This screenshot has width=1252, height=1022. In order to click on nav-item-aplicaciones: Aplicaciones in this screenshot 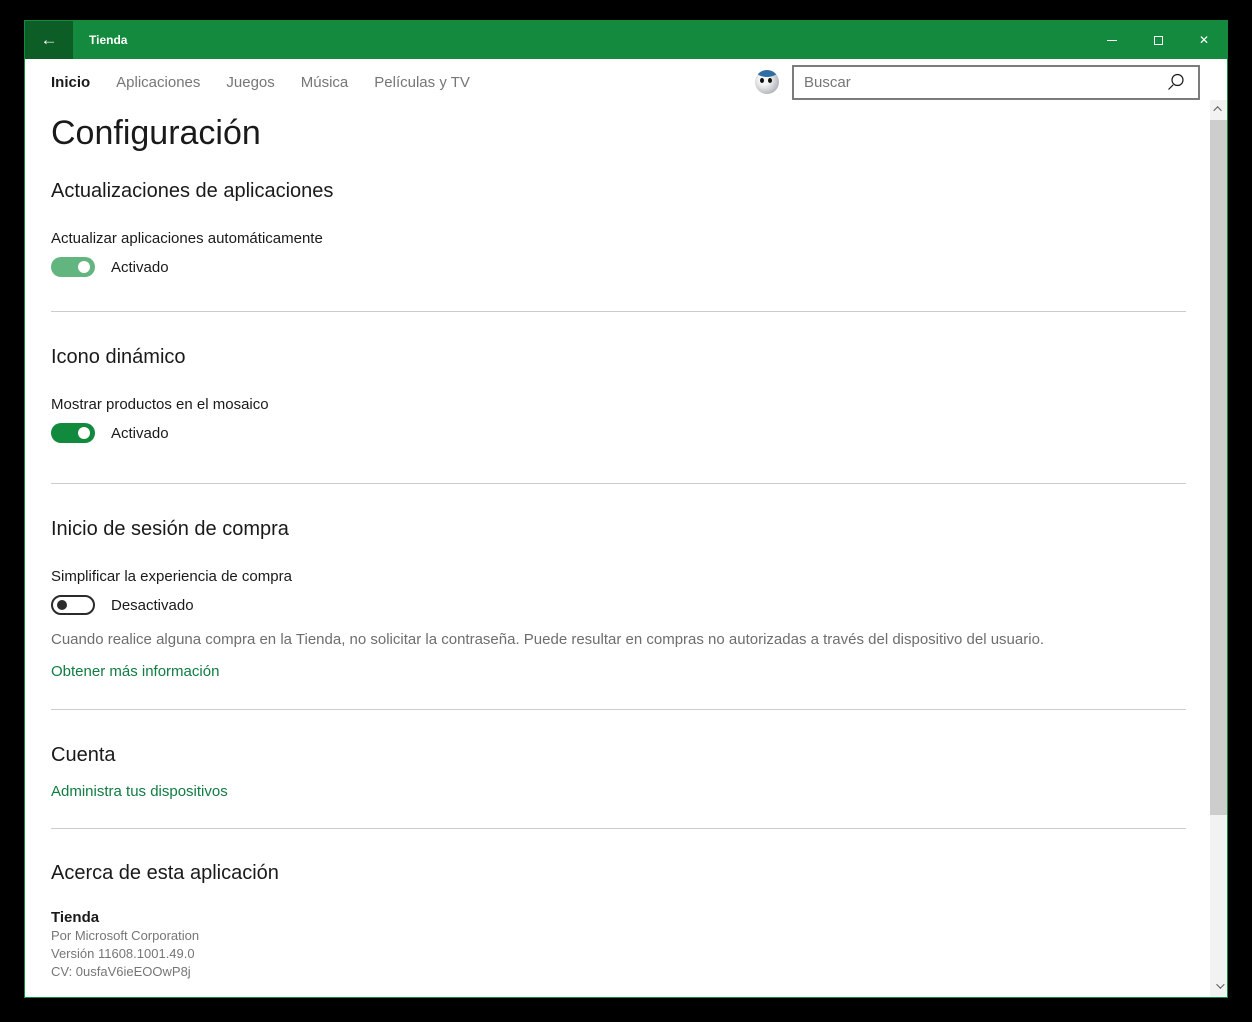, I will do `click(158, 82)`.